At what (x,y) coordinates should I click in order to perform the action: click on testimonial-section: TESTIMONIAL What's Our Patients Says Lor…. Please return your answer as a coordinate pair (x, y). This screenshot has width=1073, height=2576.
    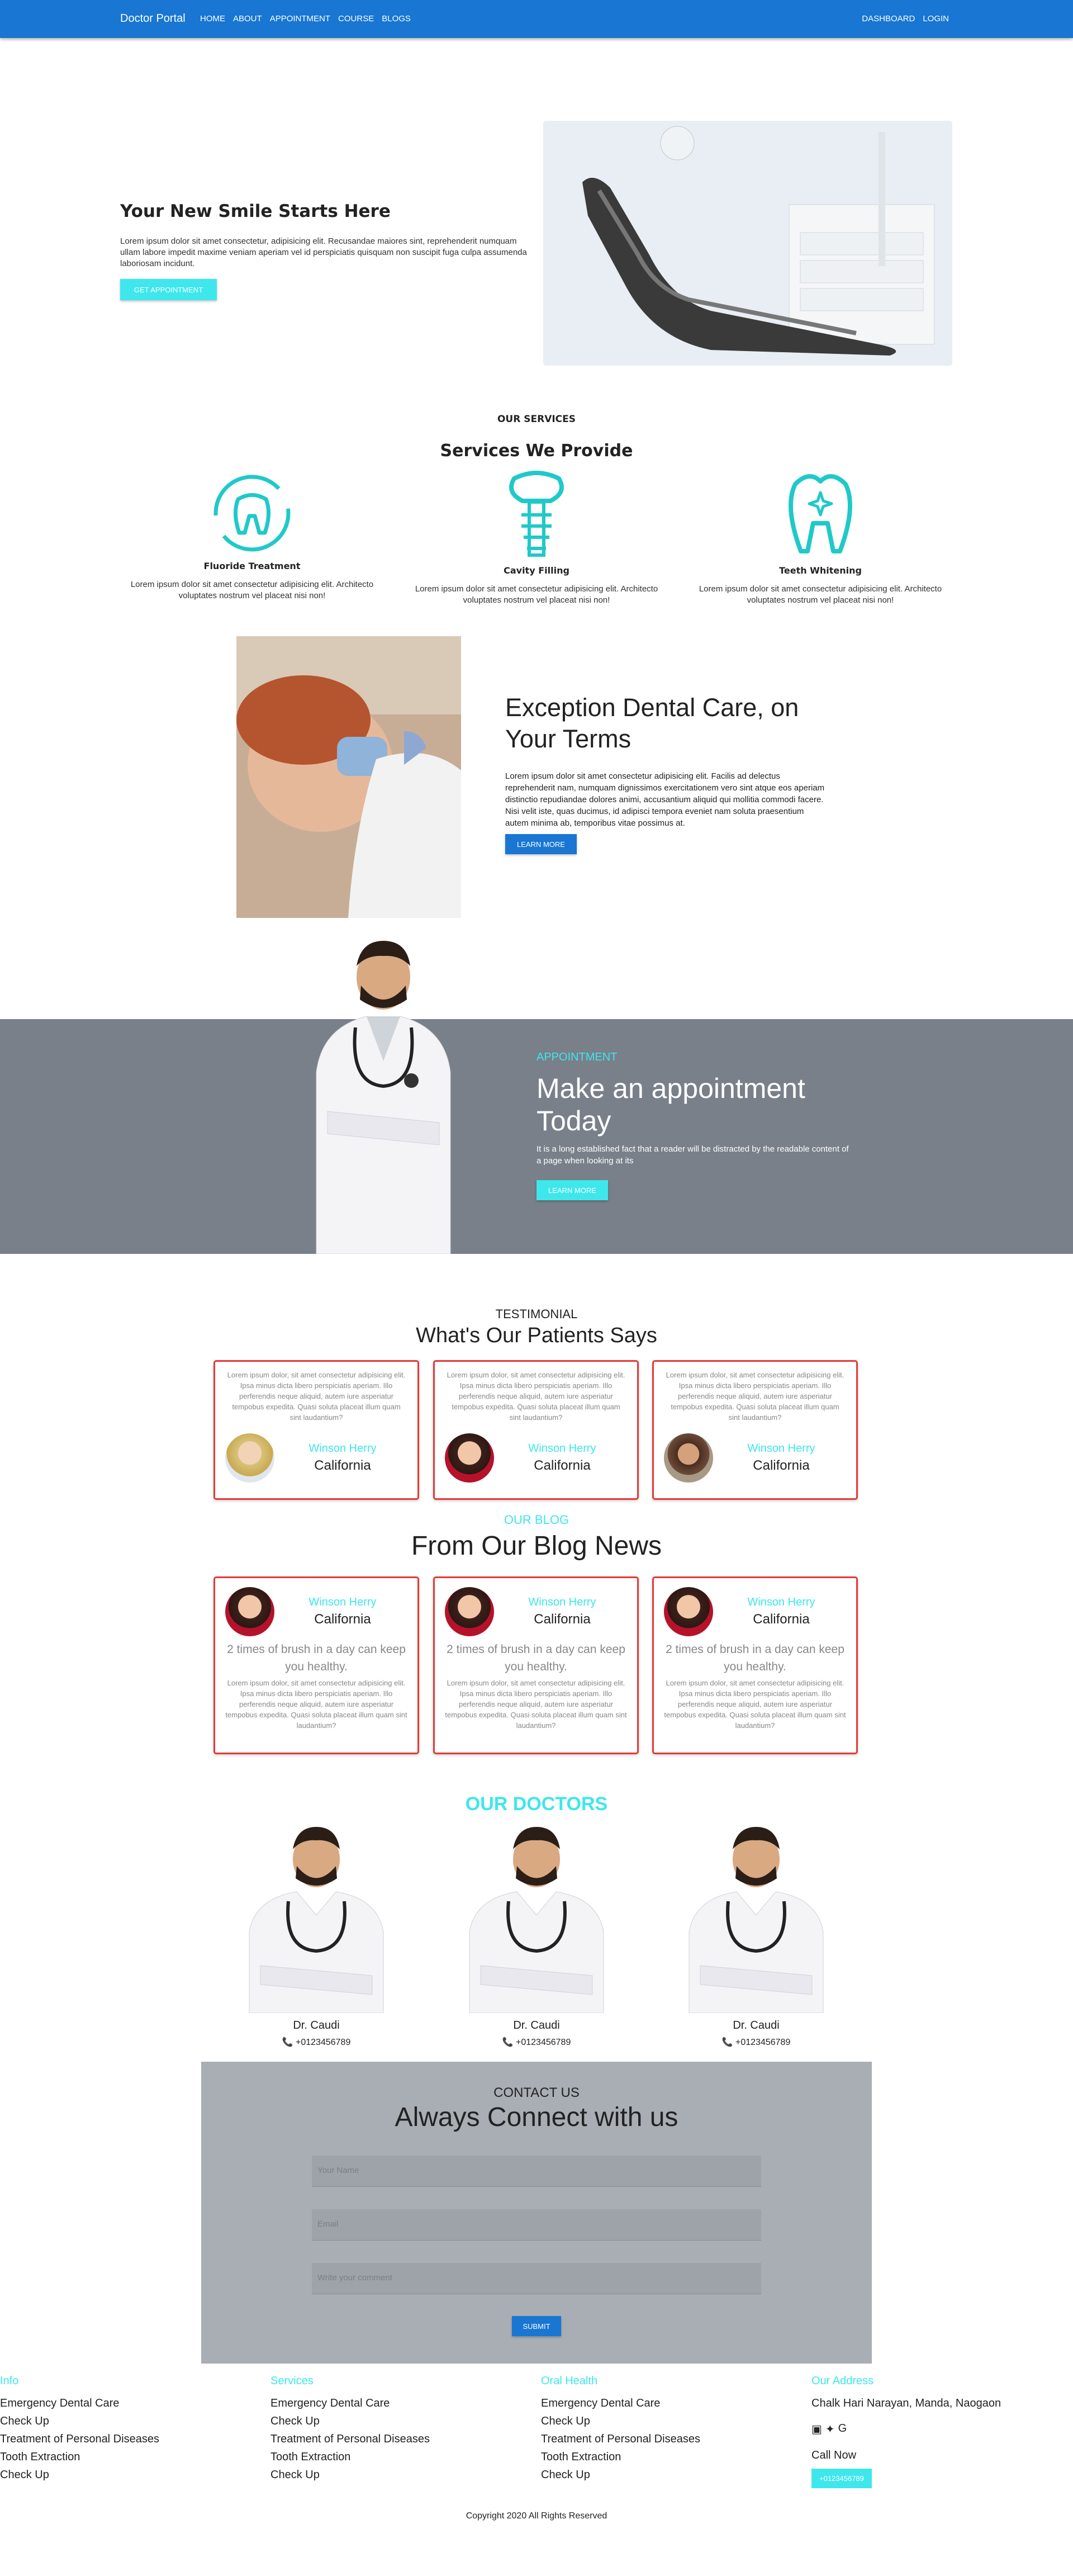
    Looking at the image, I should click on (536, 1391).